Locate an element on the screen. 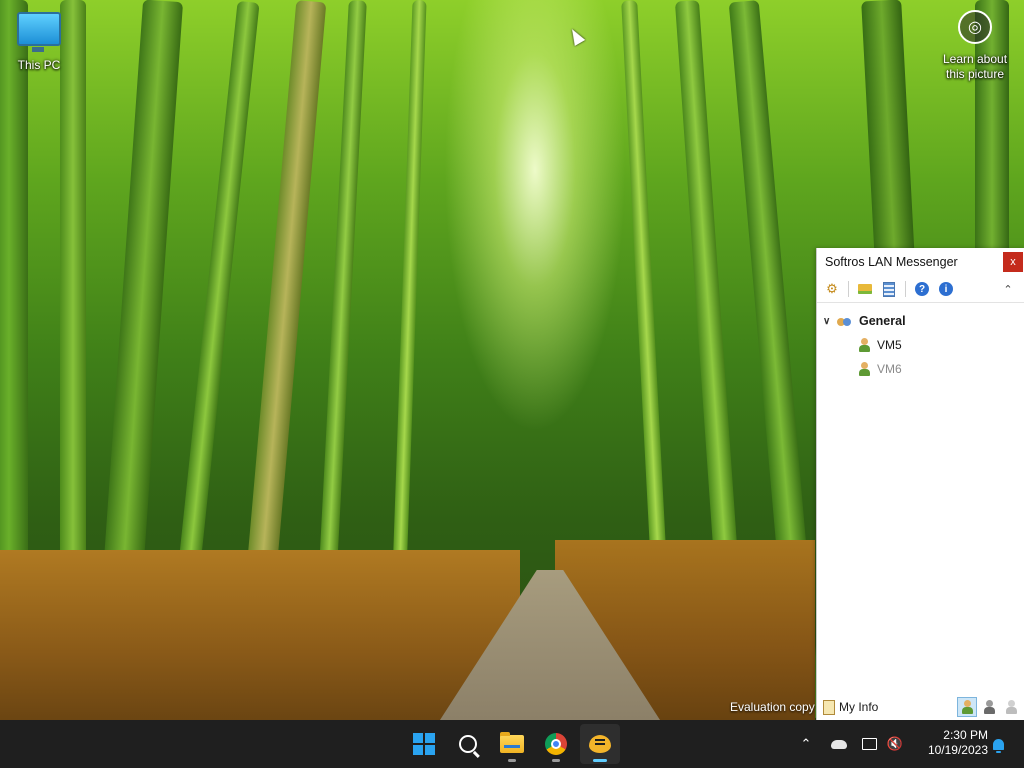 This screenshot has width=1024, height=768. show-hidden-icons-button: ⌃ is located at coordinates (806, 744).